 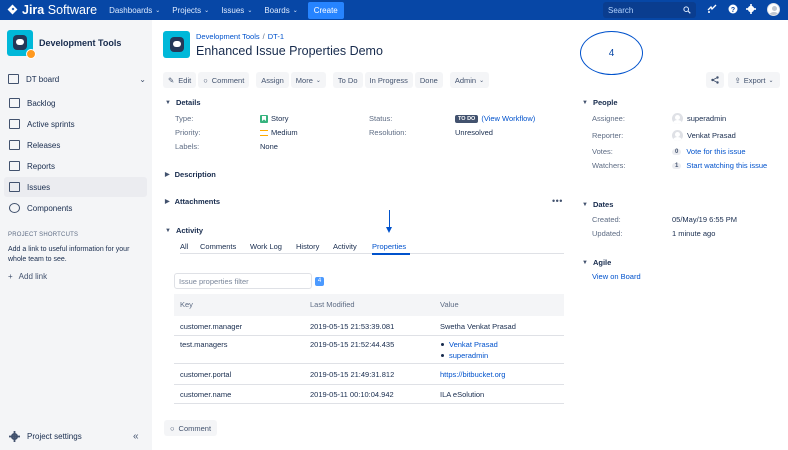 I want to click on tab-all: All, so click(x=184, y=246).